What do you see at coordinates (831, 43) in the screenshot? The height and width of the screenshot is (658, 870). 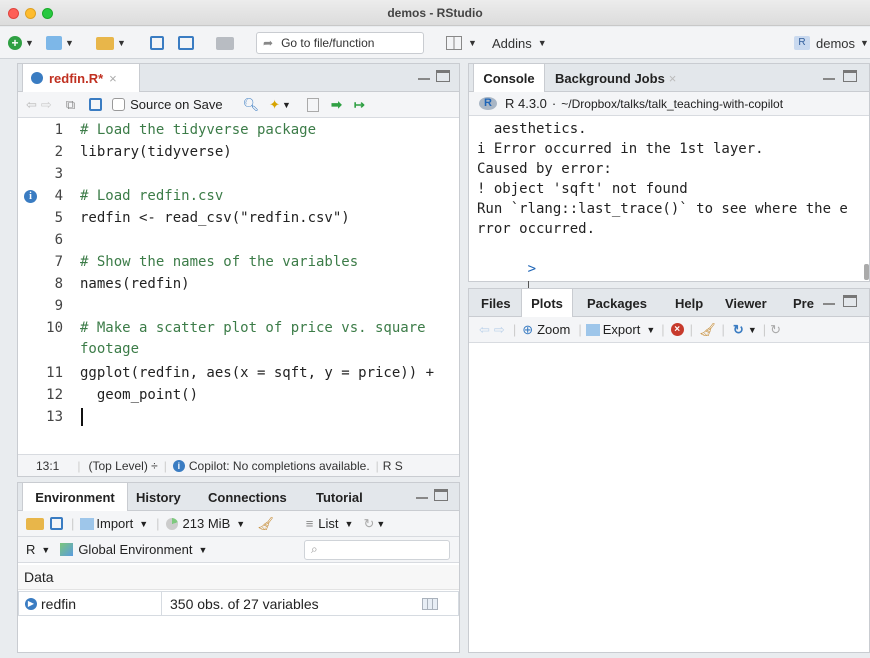 I see `project-menu: R demos ▼` at bounding box center [831, 43].